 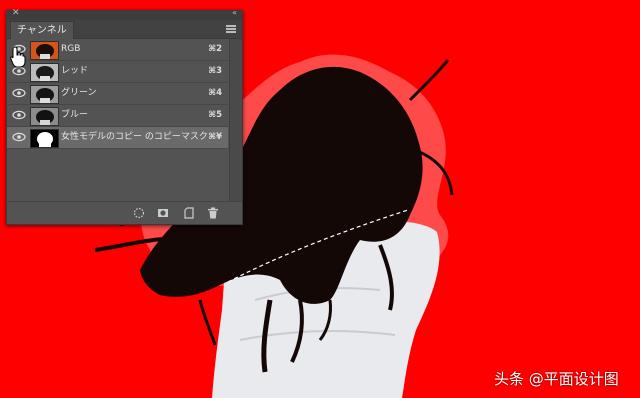 I want to click on tab-channels: チャンネル, so click(x=42, y=30).